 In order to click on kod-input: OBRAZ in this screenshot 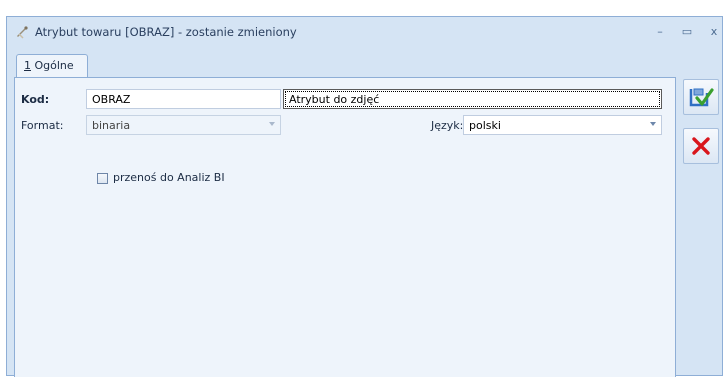, I will do `click(183, 99)`.